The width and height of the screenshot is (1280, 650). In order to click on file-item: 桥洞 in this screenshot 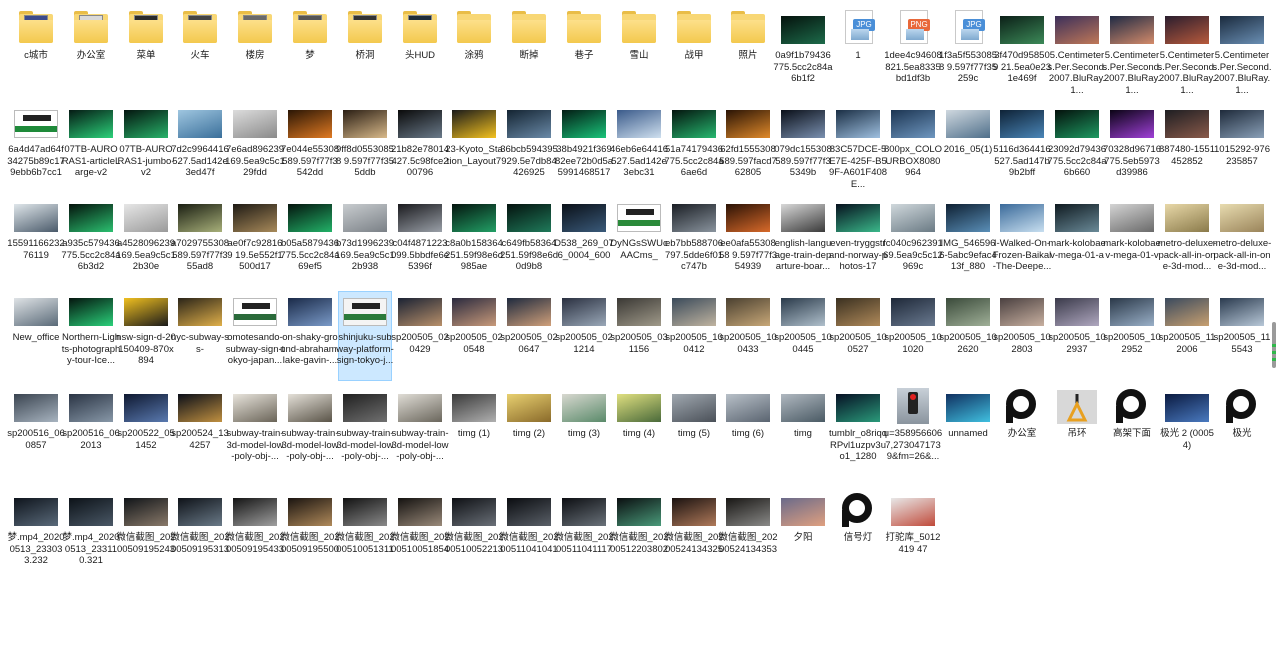, I will do `click(365, 54)`.